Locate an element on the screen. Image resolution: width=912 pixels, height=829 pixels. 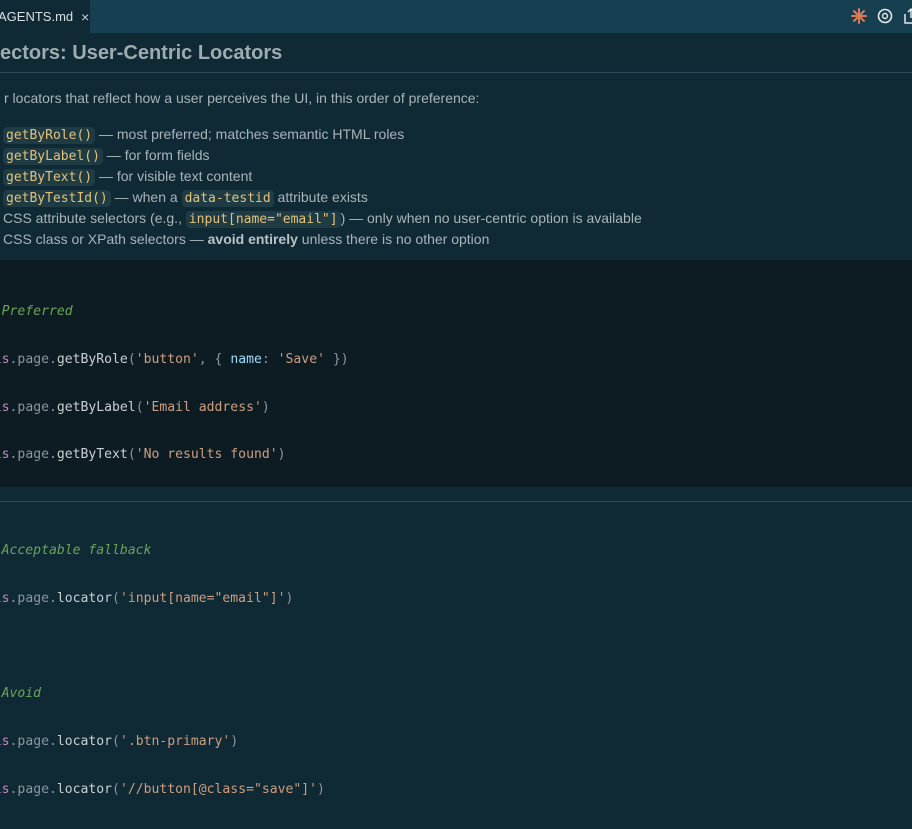
prop: name is located at coordinates (246, 359).